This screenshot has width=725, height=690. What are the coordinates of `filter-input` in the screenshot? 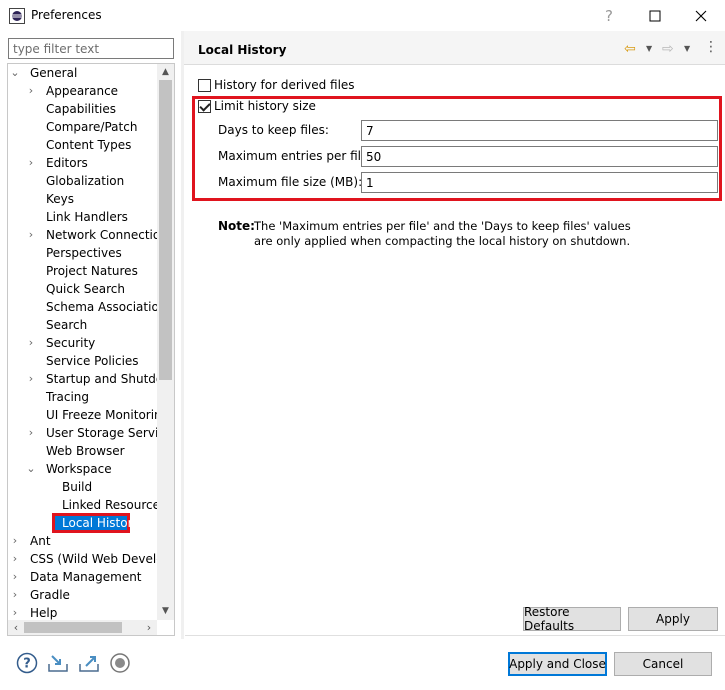 It's located at (91, 48).